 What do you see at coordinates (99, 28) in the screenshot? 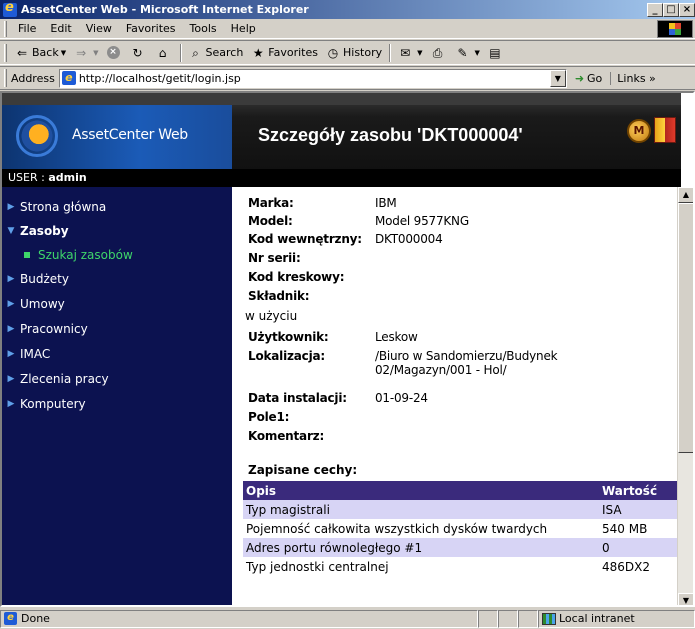
I see `menu-view: View` at bounding box center [99, 28].